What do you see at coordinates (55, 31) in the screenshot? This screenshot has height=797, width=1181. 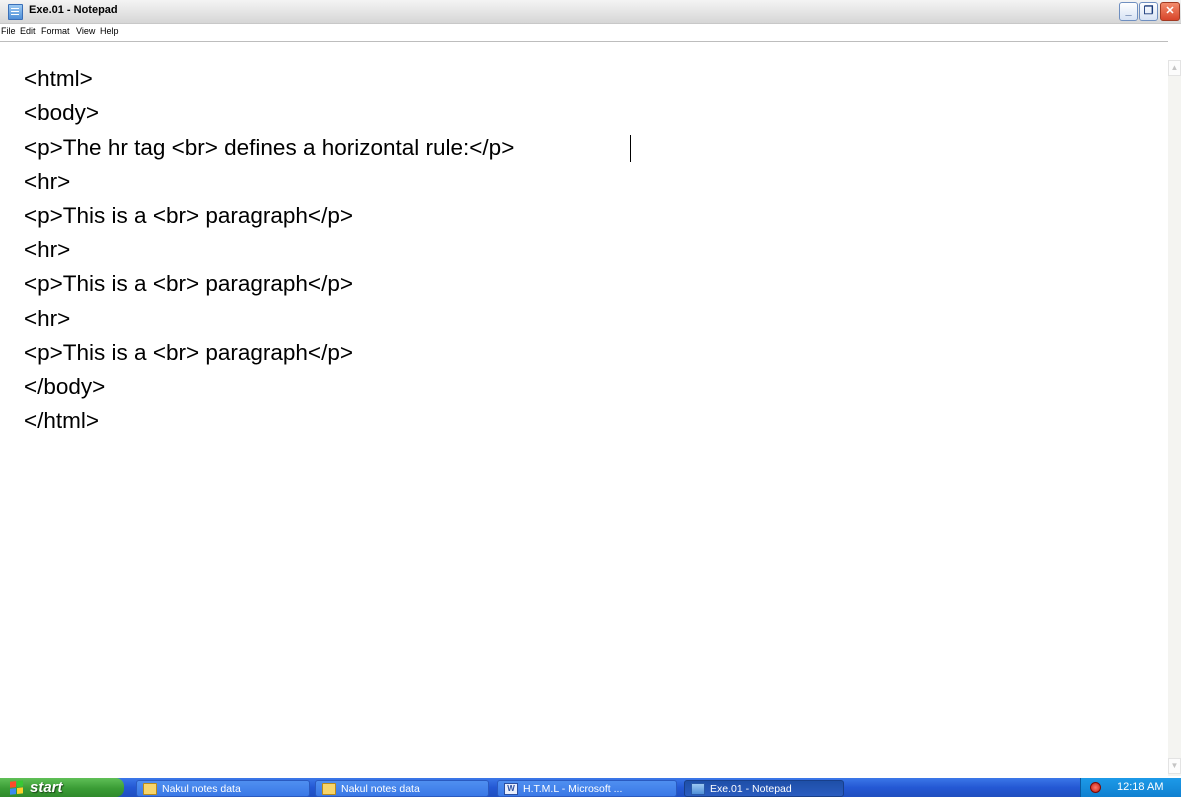 I see `menu-format: Format` at bounding box center [55, 31].